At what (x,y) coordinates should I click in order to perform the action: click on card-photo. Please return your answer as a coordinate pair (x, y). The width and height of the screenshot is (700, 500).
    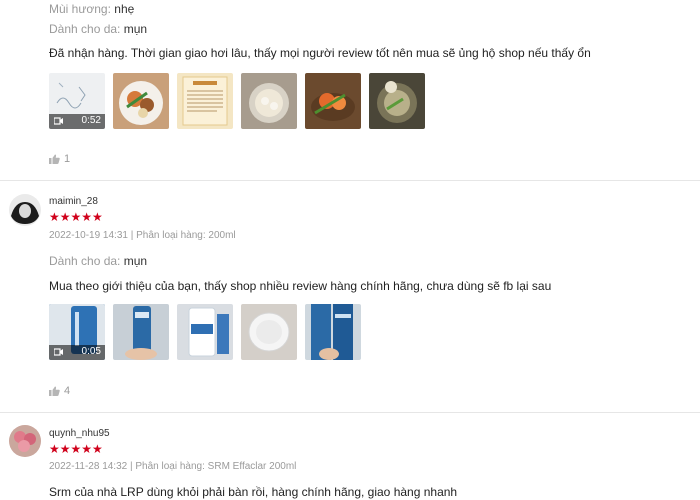
    Looking at the image, I should click on (205, 101).